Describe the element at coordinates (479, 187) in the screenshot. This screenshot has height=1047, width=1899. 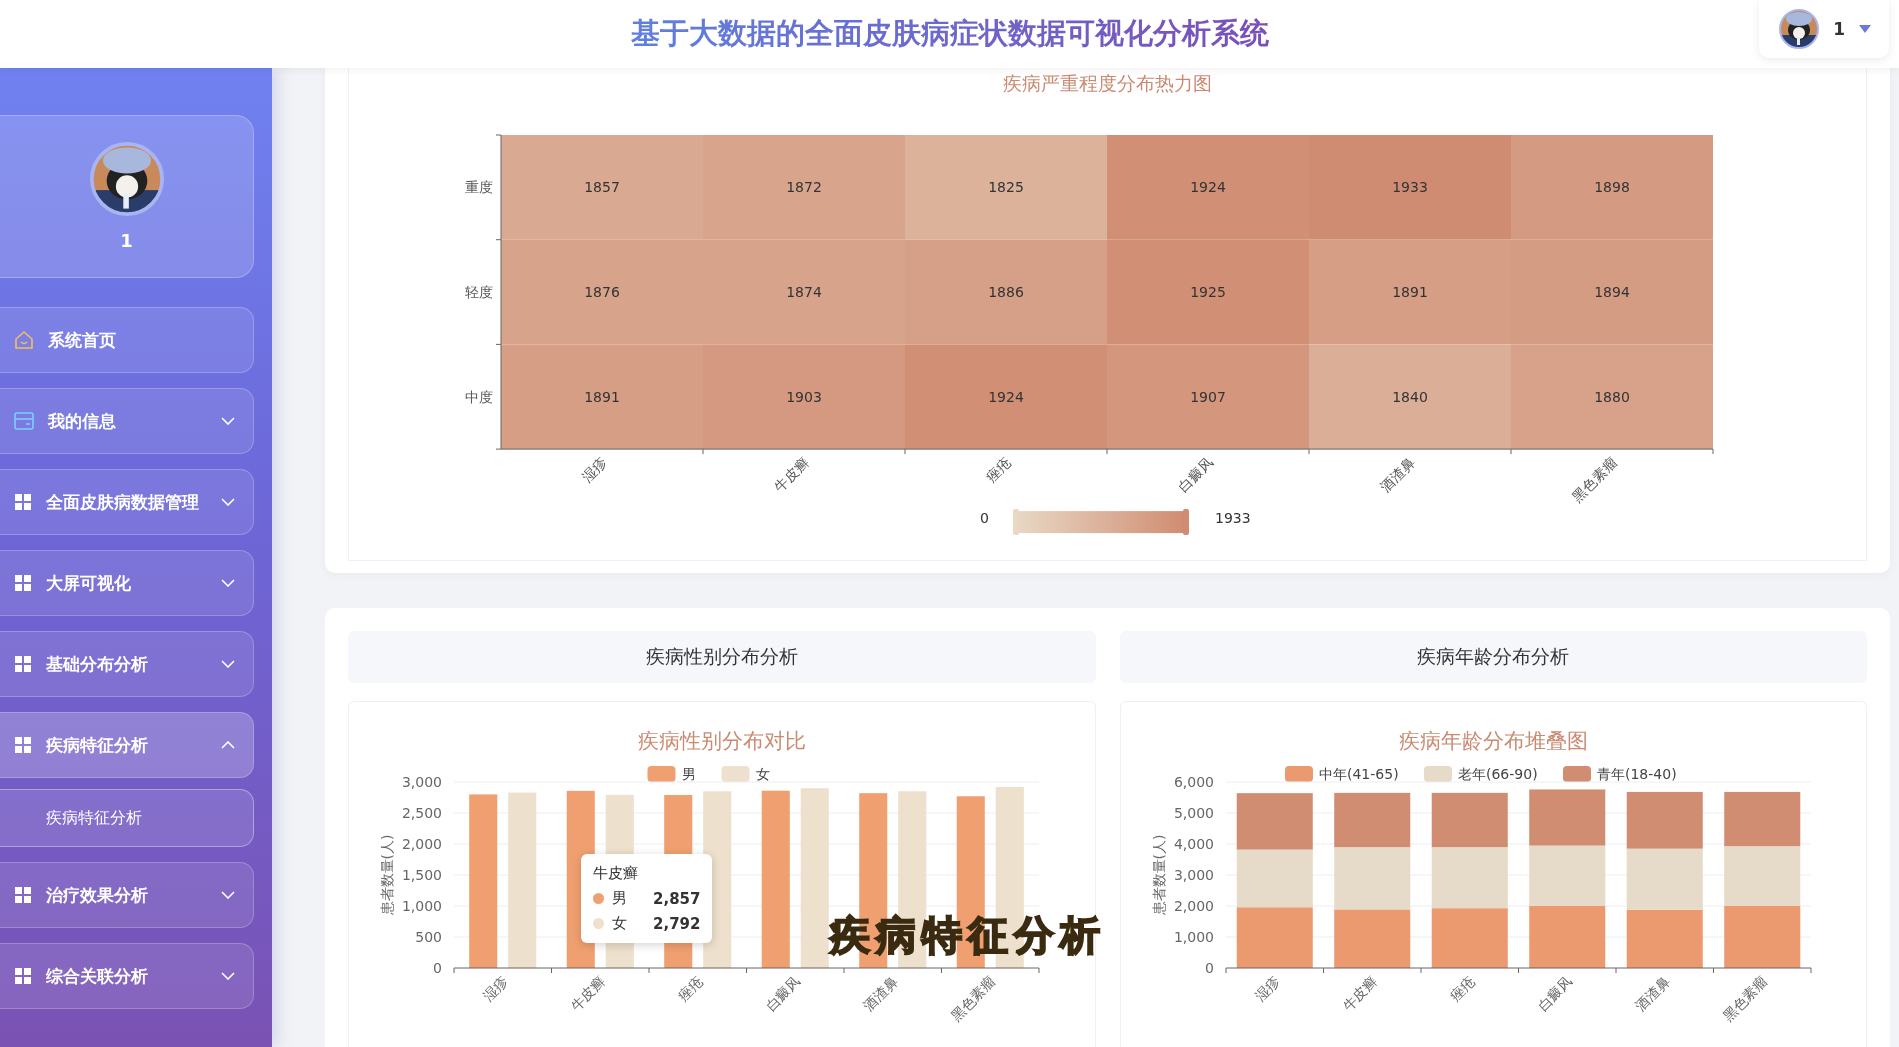
I see `axis-label: 重度` at that location.